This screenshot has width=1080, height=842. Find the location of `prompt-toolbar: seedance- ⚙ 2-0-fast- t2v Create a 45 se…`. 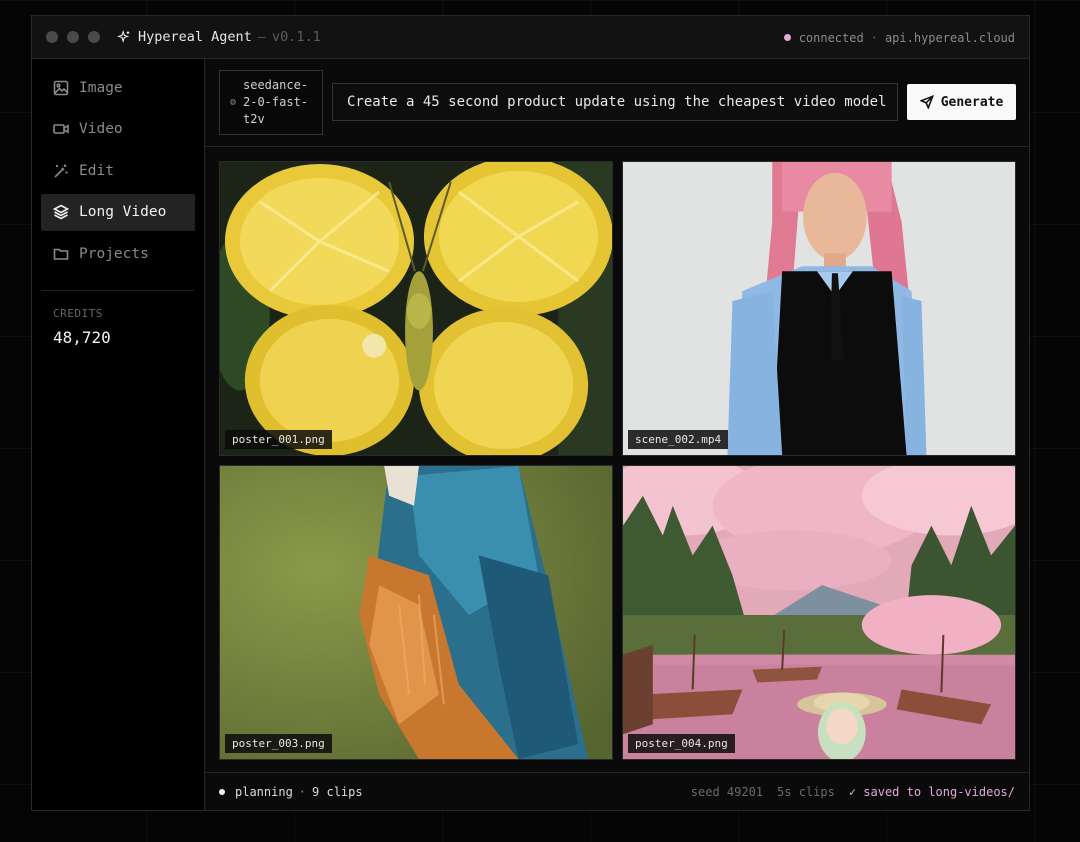

prompt-toolbar: seedance- ⚙ 2-0-fast- t2v Create a 45 se… is located at coordinates (617, 103).